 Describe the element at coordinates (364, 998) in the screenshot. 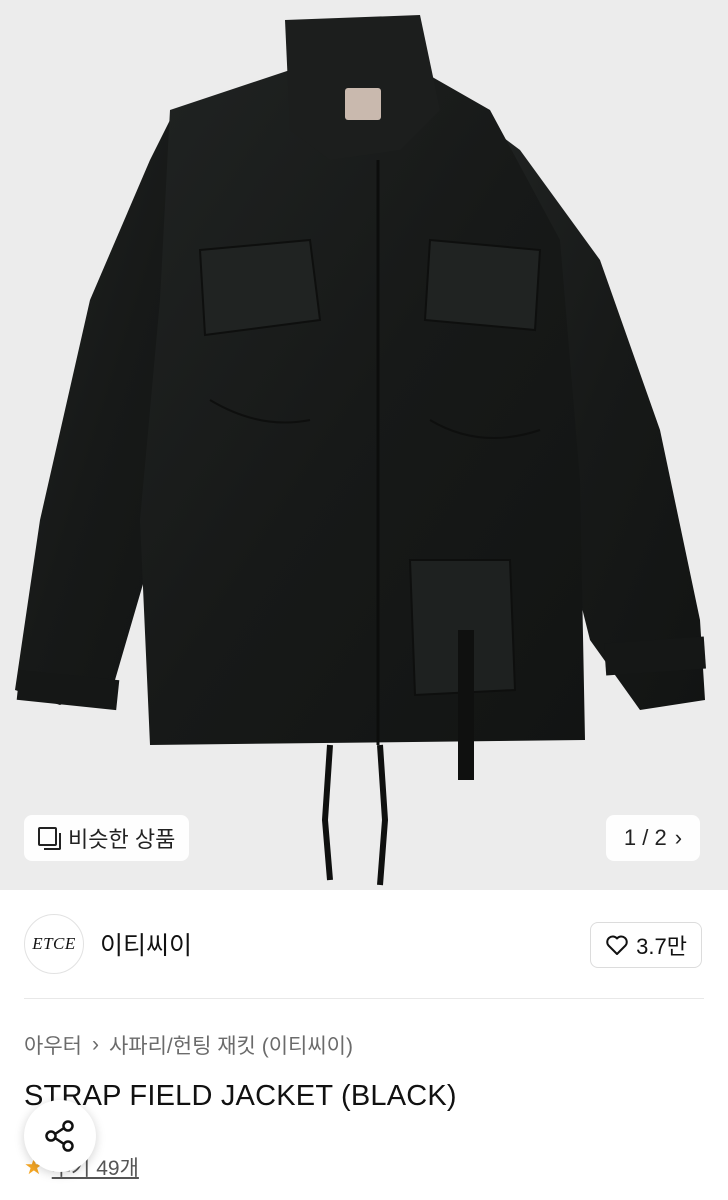

I see `divider` at that location.